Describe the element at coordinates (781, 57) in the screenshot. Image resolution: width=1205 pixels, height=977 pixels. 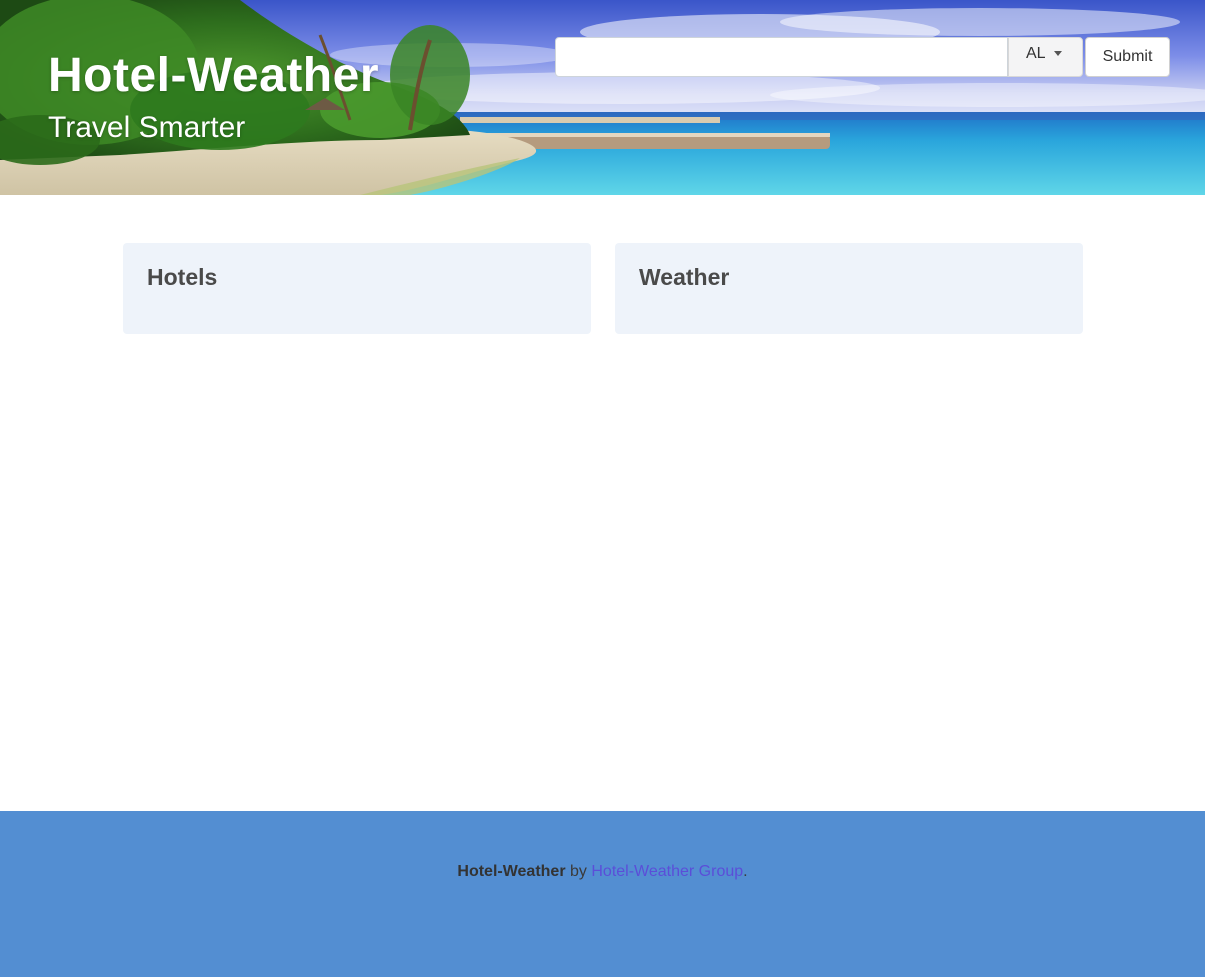
I see `city-search-input` at that location.